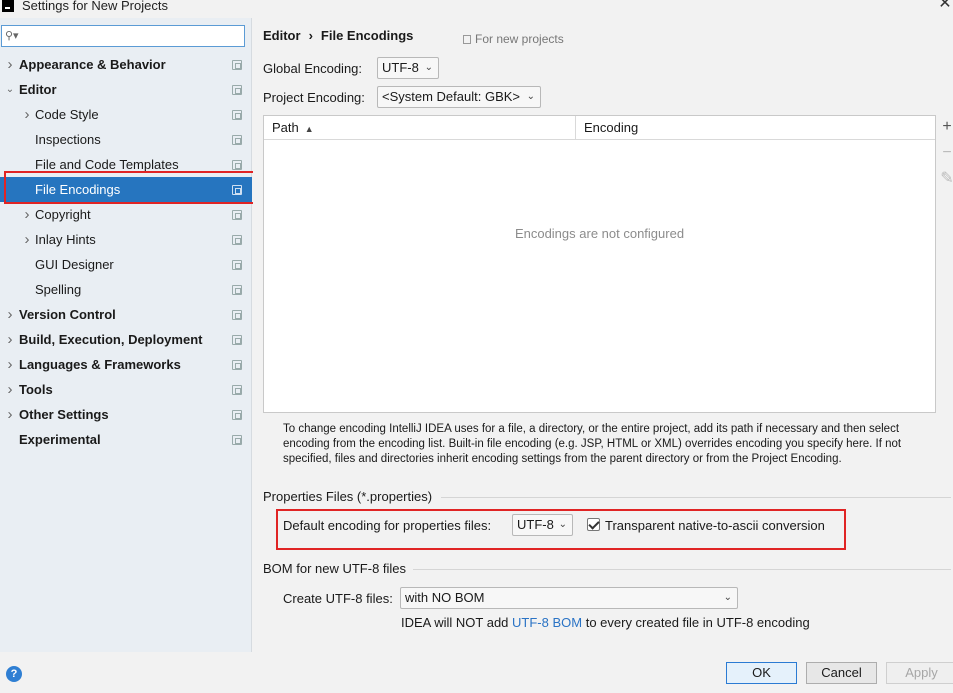 The image size is (953, 693). I want to click on help-icon: ?, so click(14, 674).